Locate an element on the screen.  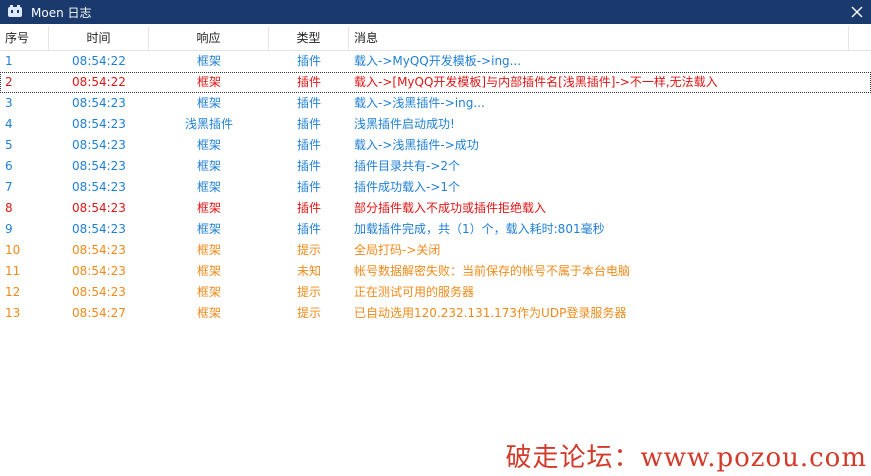
column-header-response: 响应 is located at coordinates (209, 38).